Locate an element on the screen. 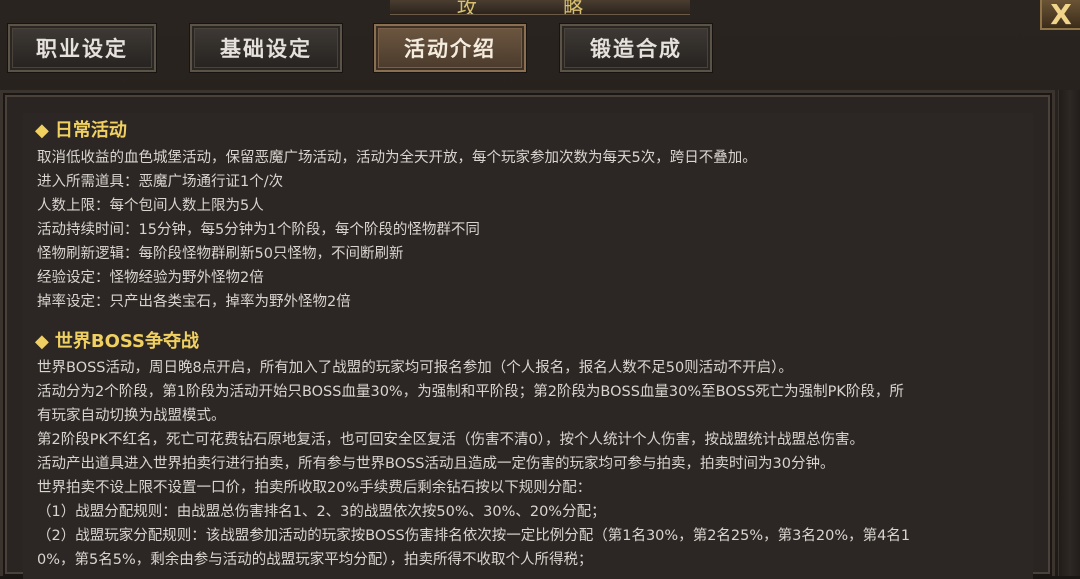  window-title: 攻 略 is located at coordinates (540, 7).